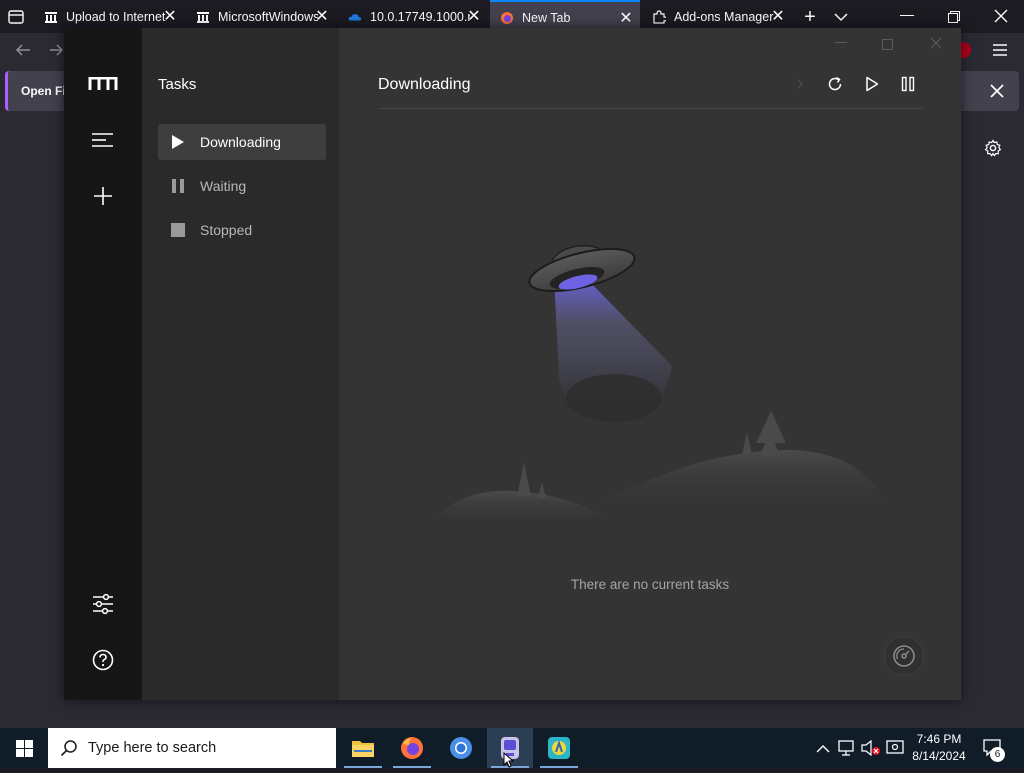 The height and width of the screenshot is (773, 1024). I want to click on motrix-logo-icon, so click(103, 84).